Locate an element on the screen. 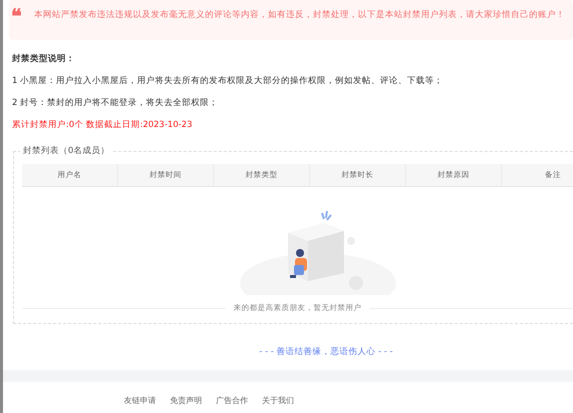 The width and height of the screenshot is (573, 413). section-title: 封禁类型说明： is located at coordinates (44, 59).